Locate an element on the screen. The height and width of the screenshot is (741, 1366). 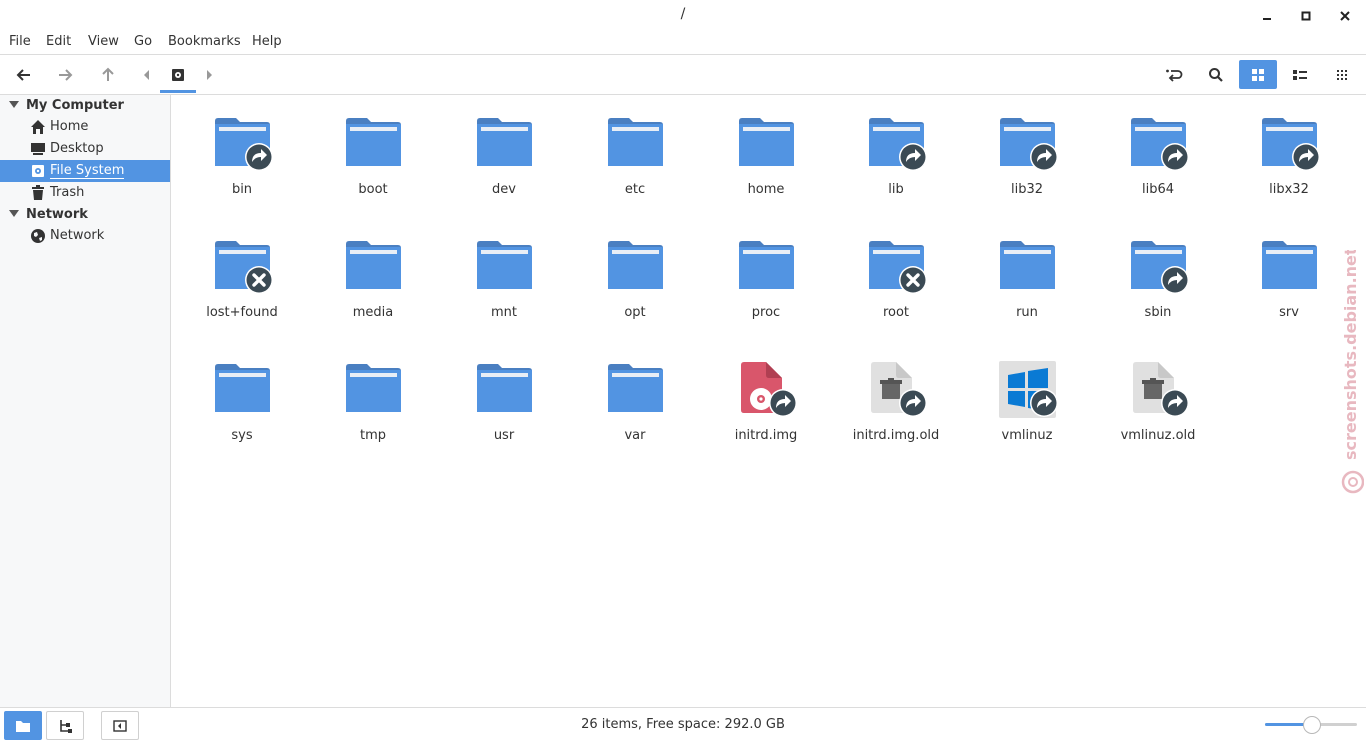
menu-edit: Edit is located at coordinates (58, 41).